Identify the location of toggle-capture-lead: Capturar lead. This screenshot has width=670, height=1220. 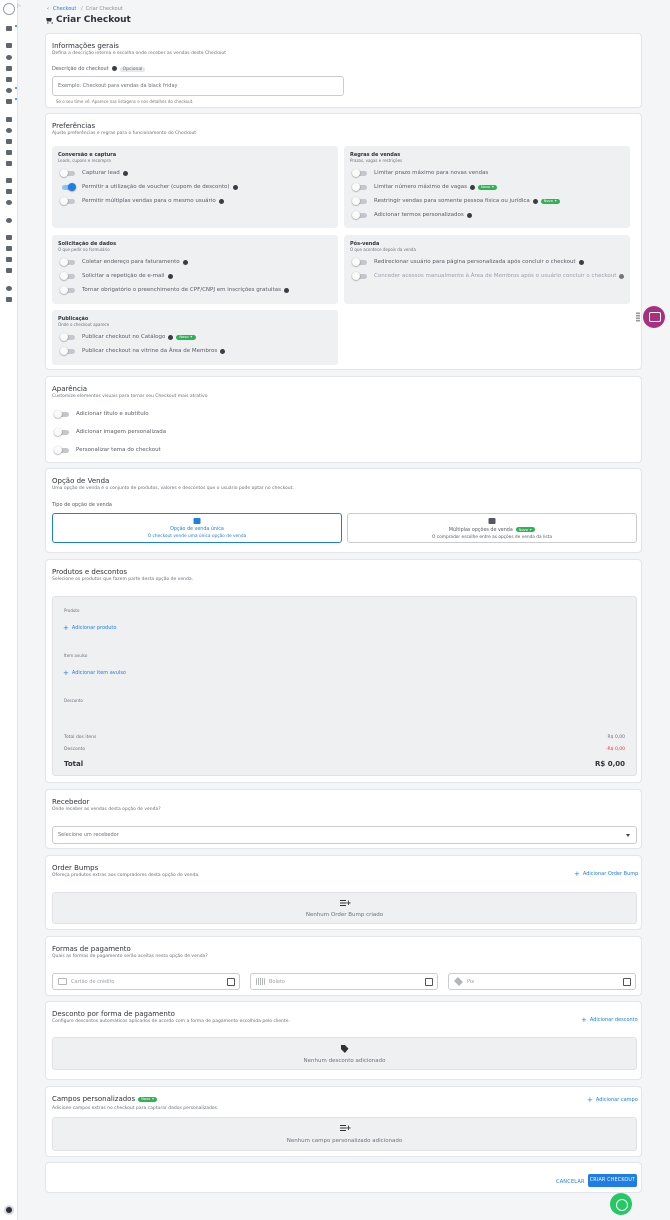
(94, 173).